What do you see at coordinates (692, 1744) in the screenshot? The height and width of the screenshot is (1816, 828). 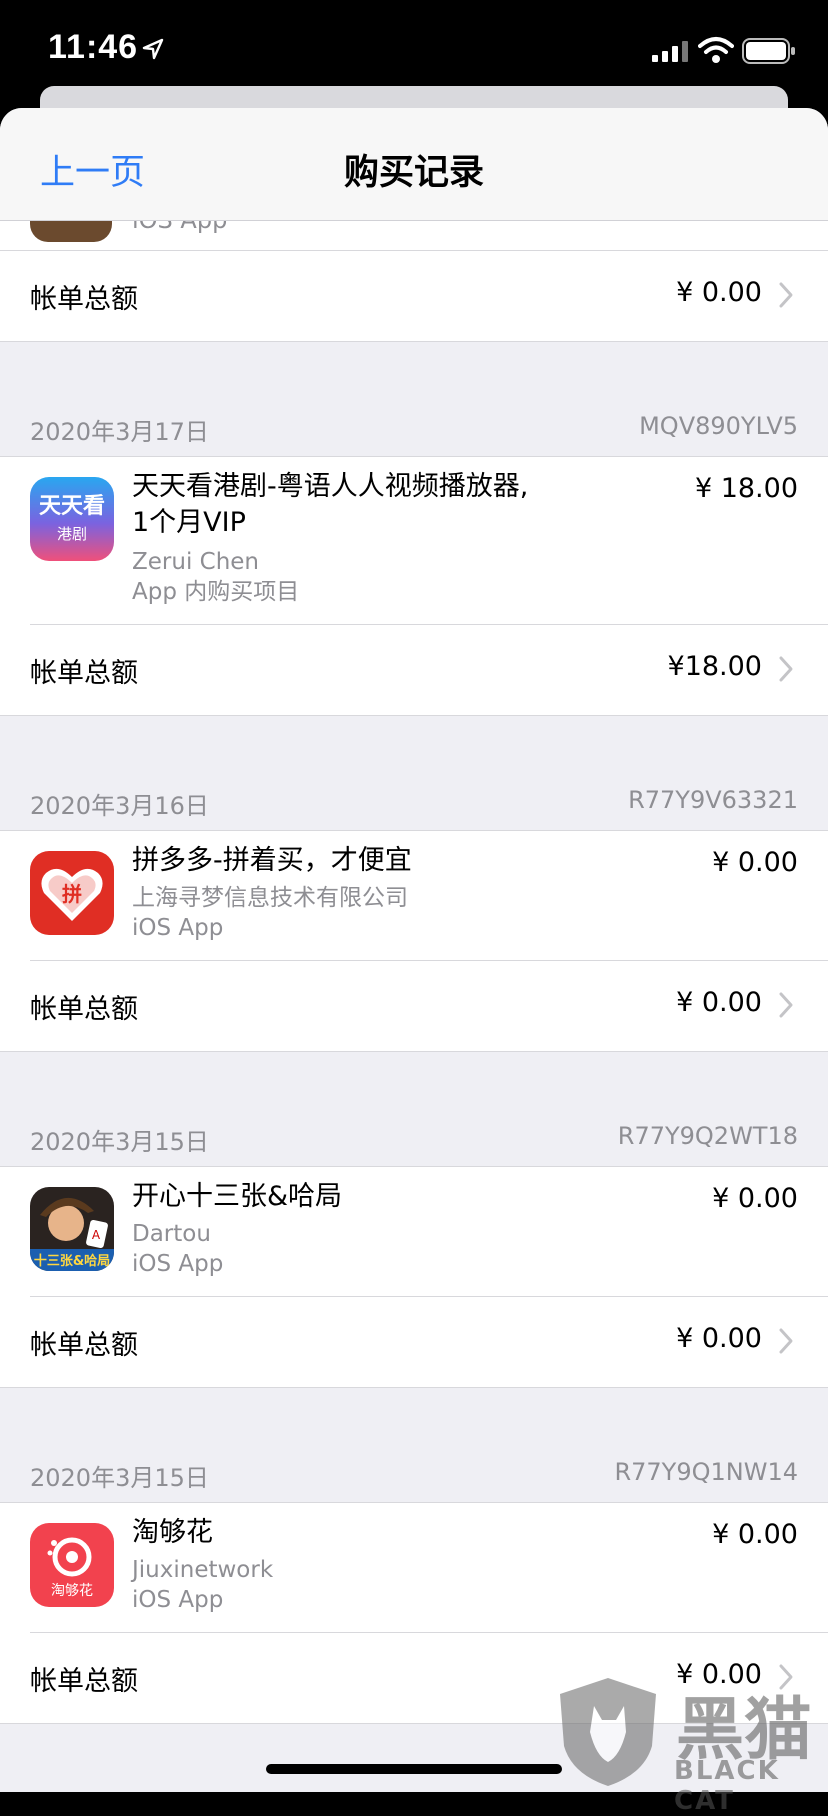 I see `blackcat-watermark: 黑猫 BLACK CAT` at bounding box center [692, 1744].